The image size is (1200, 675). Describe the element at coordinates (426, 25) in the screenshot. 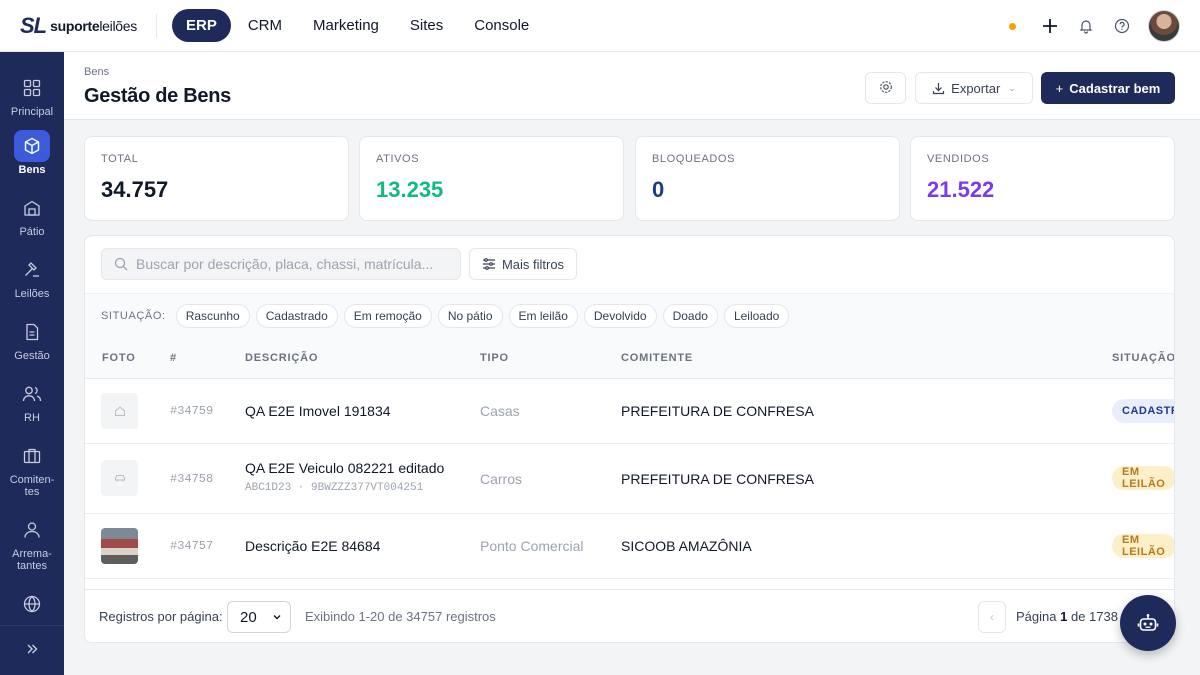

I see `nav-sites: Sites` at that location.